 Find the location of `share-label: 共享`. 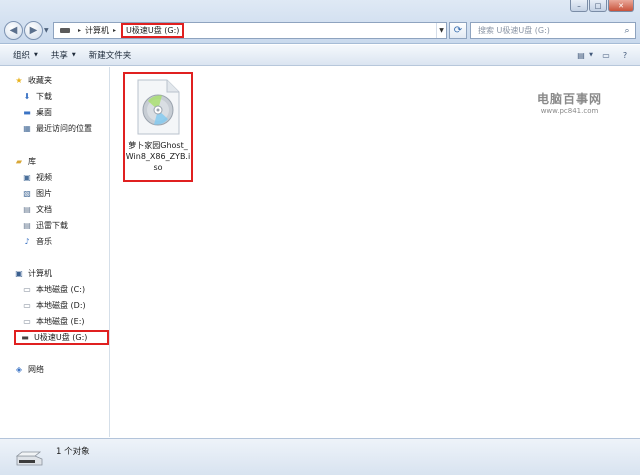

share-label: 共享 is located at coordinates (59, 56).